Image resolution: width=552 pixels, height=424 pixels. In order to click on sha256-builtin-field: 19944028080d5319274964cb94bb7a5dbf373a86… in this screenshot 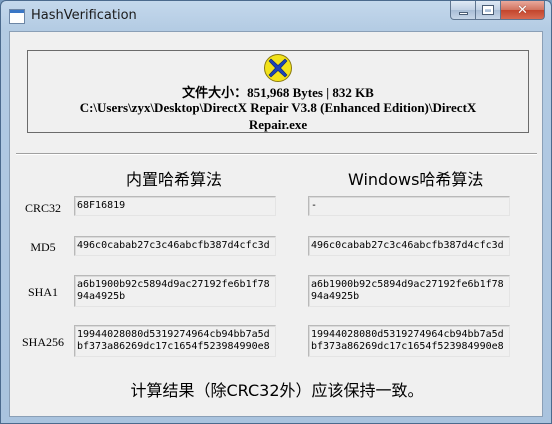, I will do `click(175, 341)`.